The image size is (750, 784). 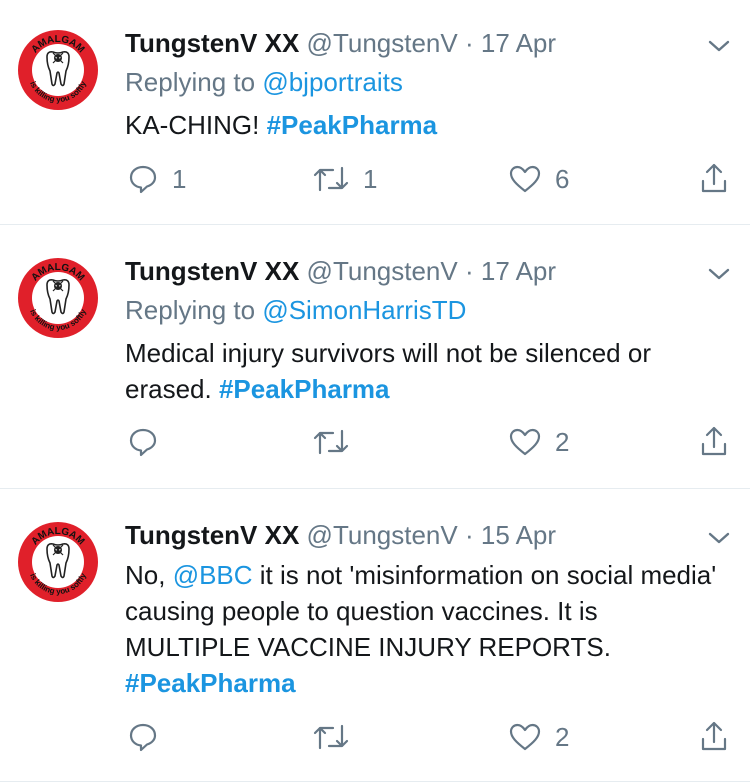 What do you see at coordinates (179, 179) in the screenshot?
I see `reply-count: 1` at bounding box center [179, 179].